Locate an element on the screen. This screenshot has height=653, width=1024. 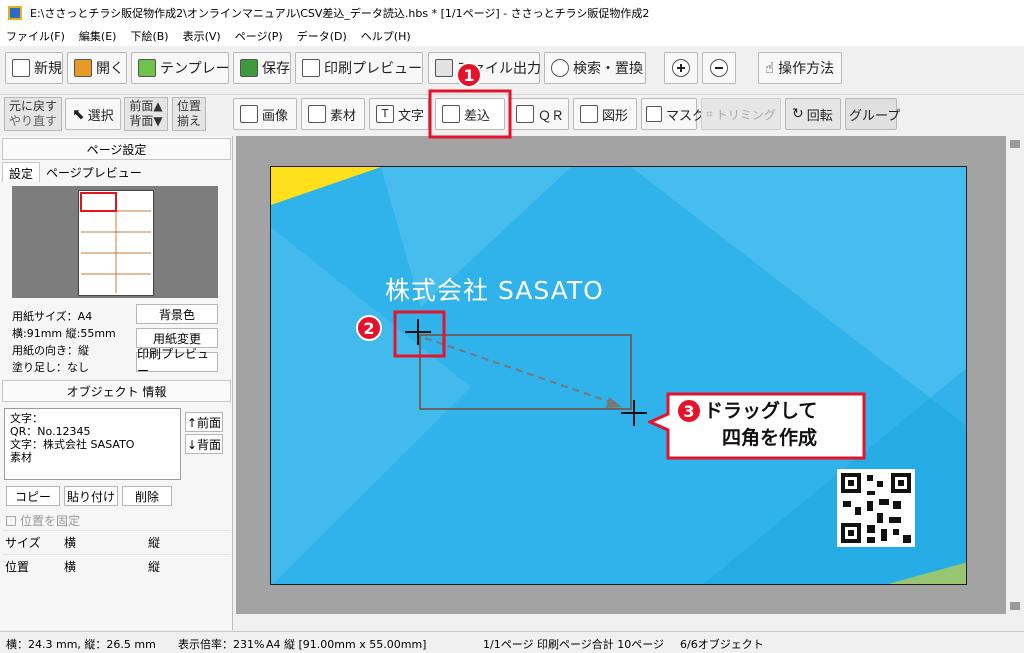
paper-info: A4 縦 [91.00mm x 55.00mm] is located at coordinates (346, 644).